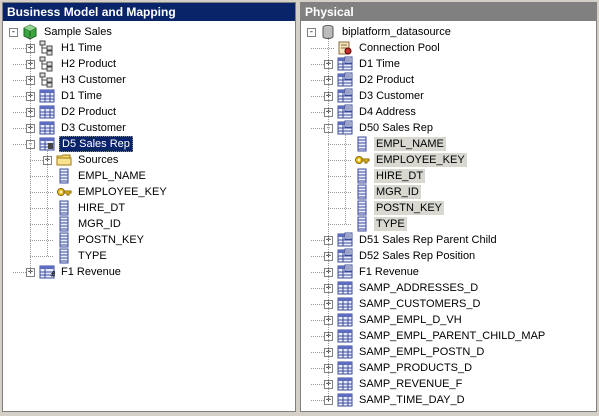 The width and height of the screenshot is (599, 416). I want to click on tree-node-label: H3 Customer, so click(93, 80).